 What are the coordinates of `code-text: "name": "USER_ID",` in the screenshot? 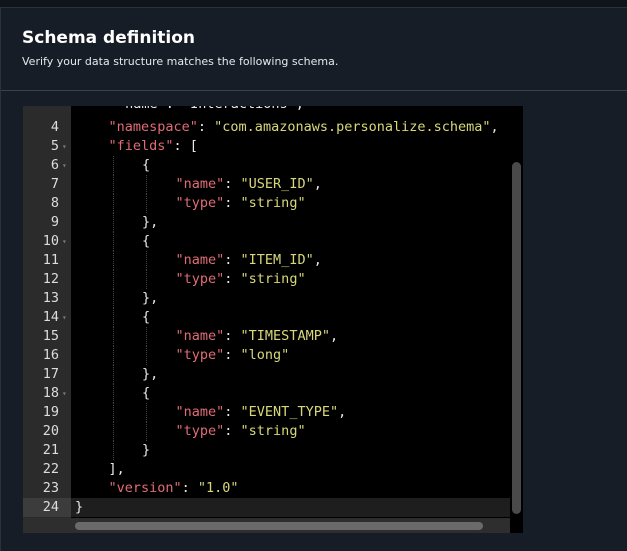 It's located at (249, 184).